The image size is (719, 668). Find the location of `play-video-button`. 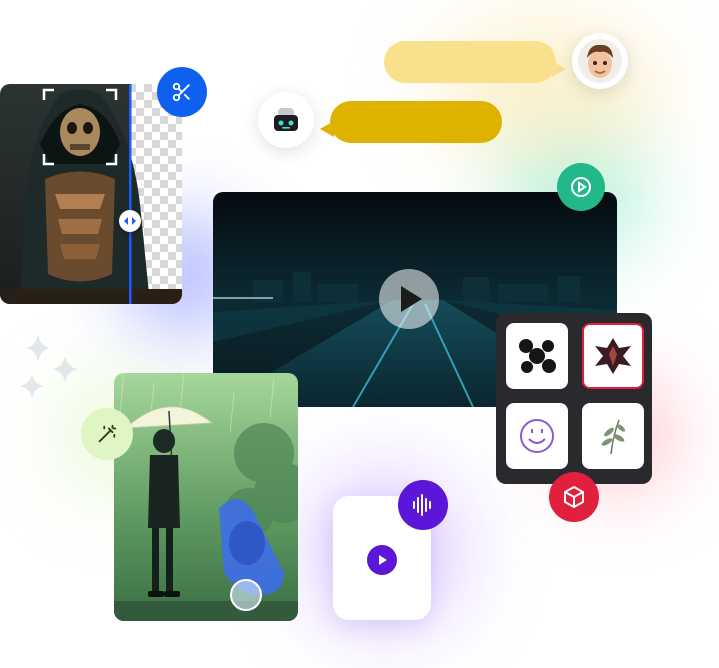

play-video-button is located at coordinates (581, 187).